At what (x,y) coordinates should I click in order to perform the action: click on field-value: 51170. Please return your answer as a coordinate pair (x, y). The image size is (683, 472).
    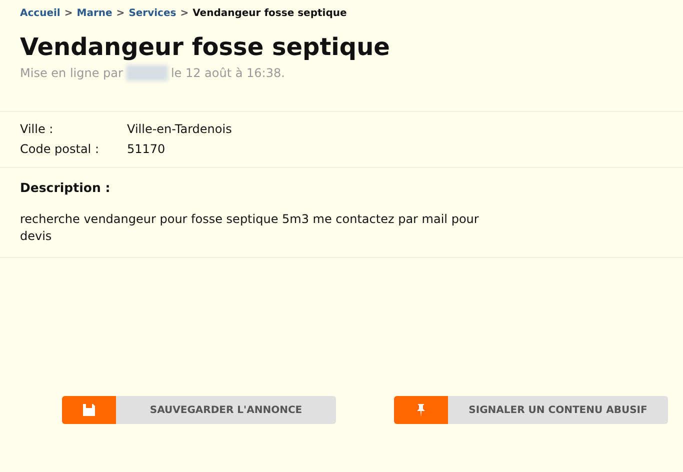
    Looking at the image, I should click on (146, 149).